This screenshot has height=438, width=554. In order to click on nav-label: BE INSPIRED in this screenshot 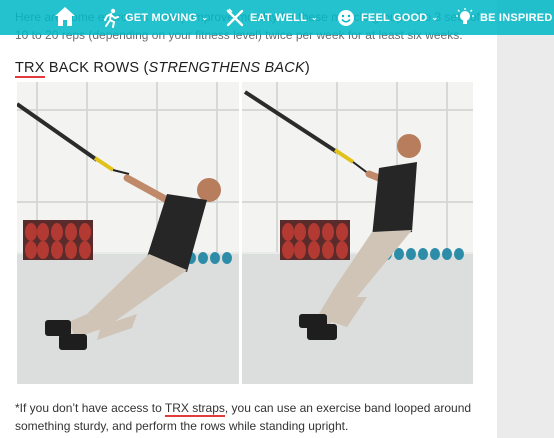, I will do `click(516, 17)`.